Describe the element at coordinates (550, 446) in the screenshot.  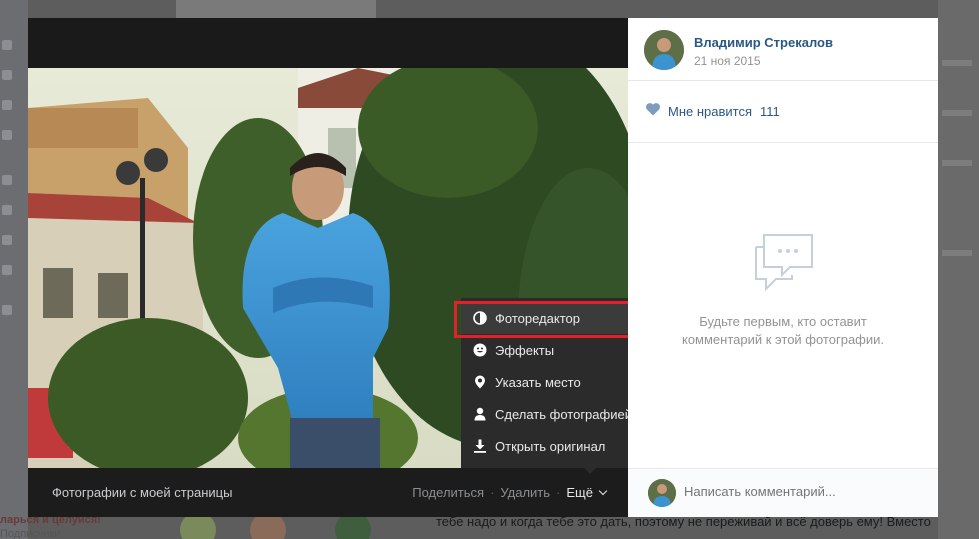
I see `menu-item-label: Открыть оригинал` at that location.